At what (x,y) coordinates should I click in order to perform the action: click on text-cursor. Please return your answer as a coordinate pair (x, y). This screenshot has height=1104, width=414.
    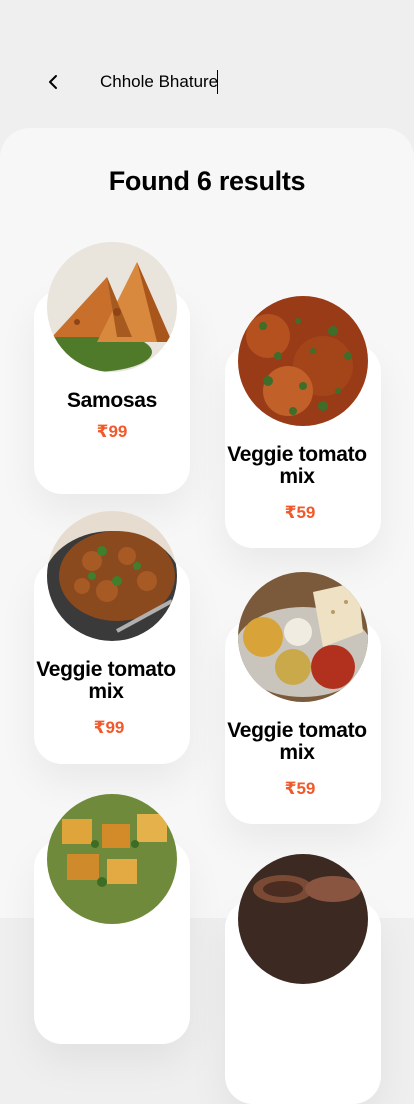
    Looking at the image, I should click on (217, 82).